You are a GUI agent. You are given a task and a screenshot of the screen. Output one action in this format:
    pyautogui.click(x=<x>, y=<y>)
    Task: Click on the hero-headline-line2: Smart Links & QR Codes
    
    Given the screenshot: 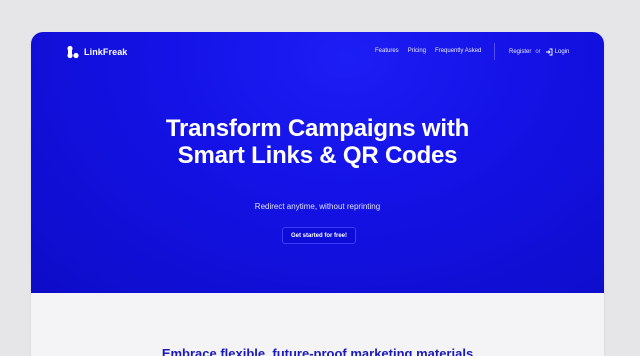 What is the action you would take?
    pyautogui.click(x=317, y=155)
    